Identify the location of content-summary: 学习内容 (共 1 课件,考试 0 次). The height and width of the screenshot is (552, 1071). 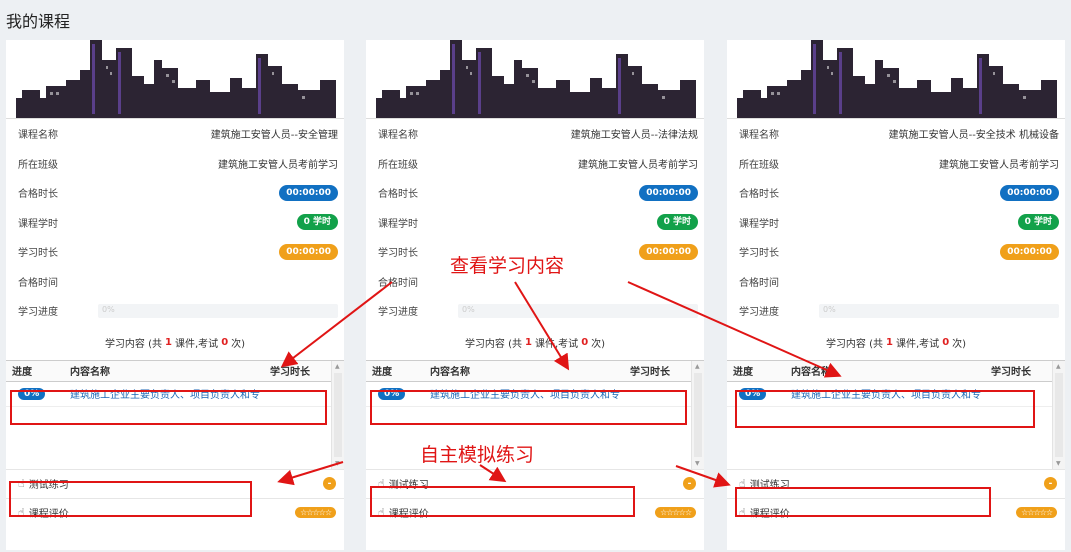
(175, 343).